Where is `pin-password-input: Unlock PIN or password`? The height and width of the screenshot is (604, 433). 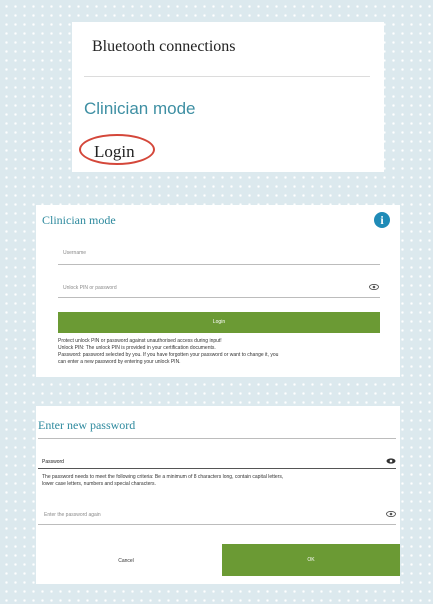
pin-password-input: Unlock PIN or password is located at coordinates (90, 288).